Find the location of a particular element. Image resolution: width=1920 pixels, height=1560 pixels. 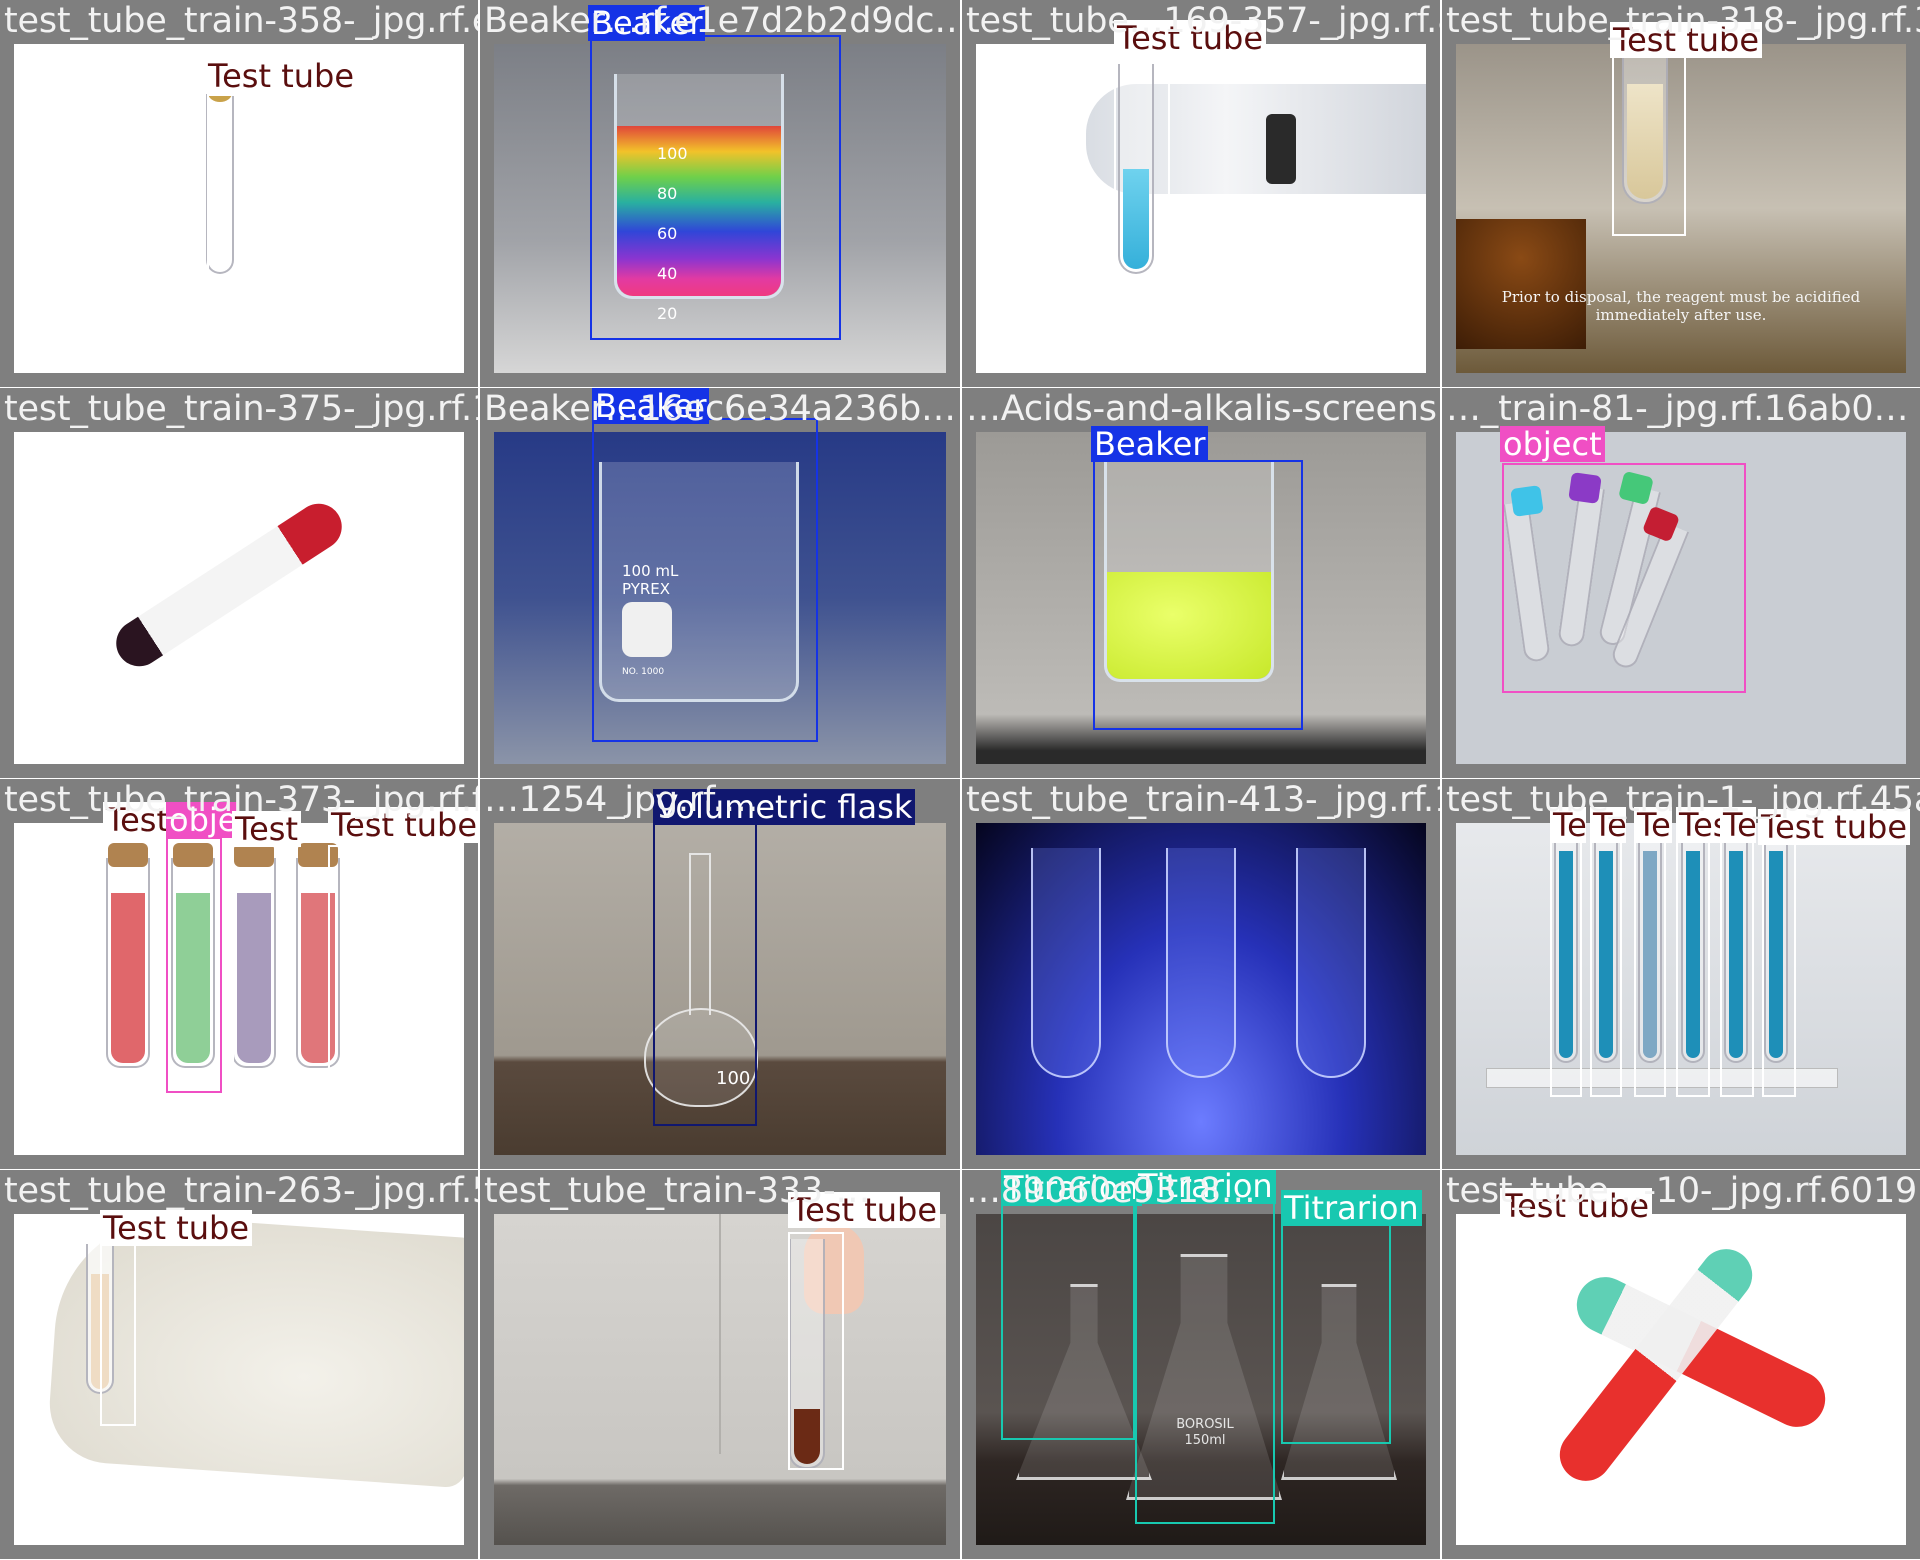

mosaic-tile: …1254_jpg.rf.… 100 Volumetric flask is located at coordinates (720, 974).